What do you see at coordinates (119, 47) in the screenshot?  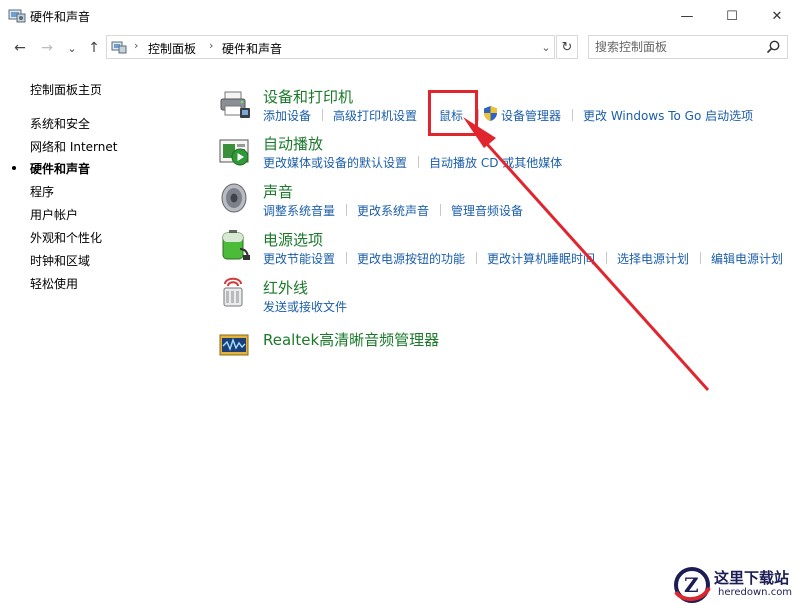 I see `control-panel-icon` at bounding box center [119, 47].